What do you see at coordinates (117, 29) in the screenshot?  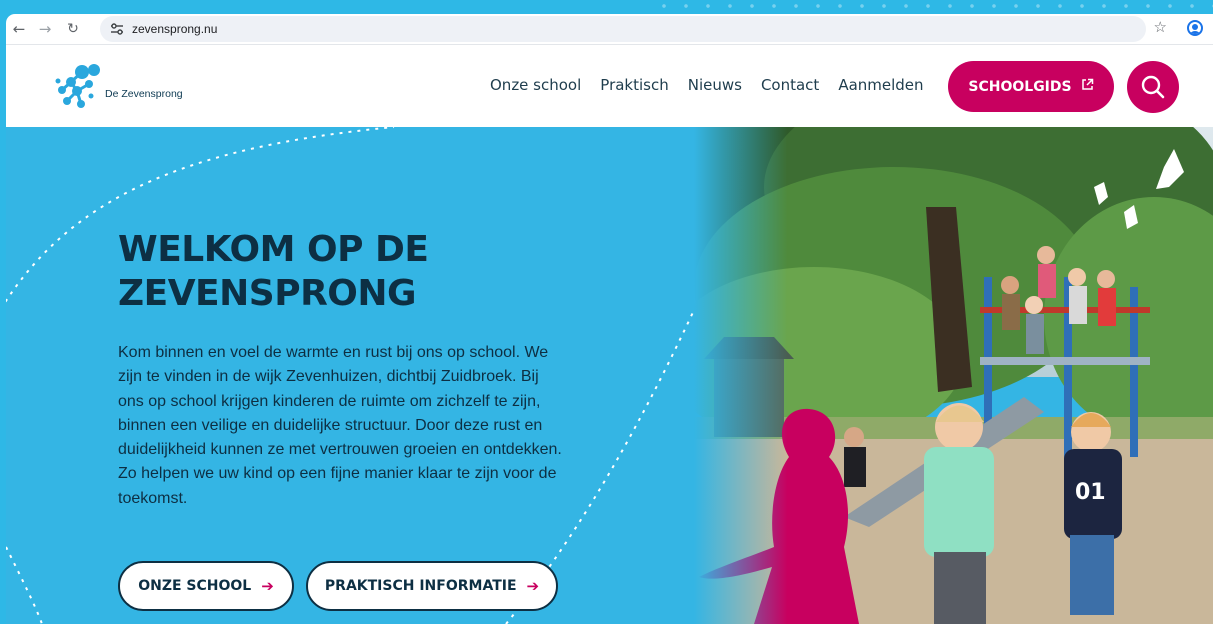 I see `site-info-icon` at bounding box center [117, 29].